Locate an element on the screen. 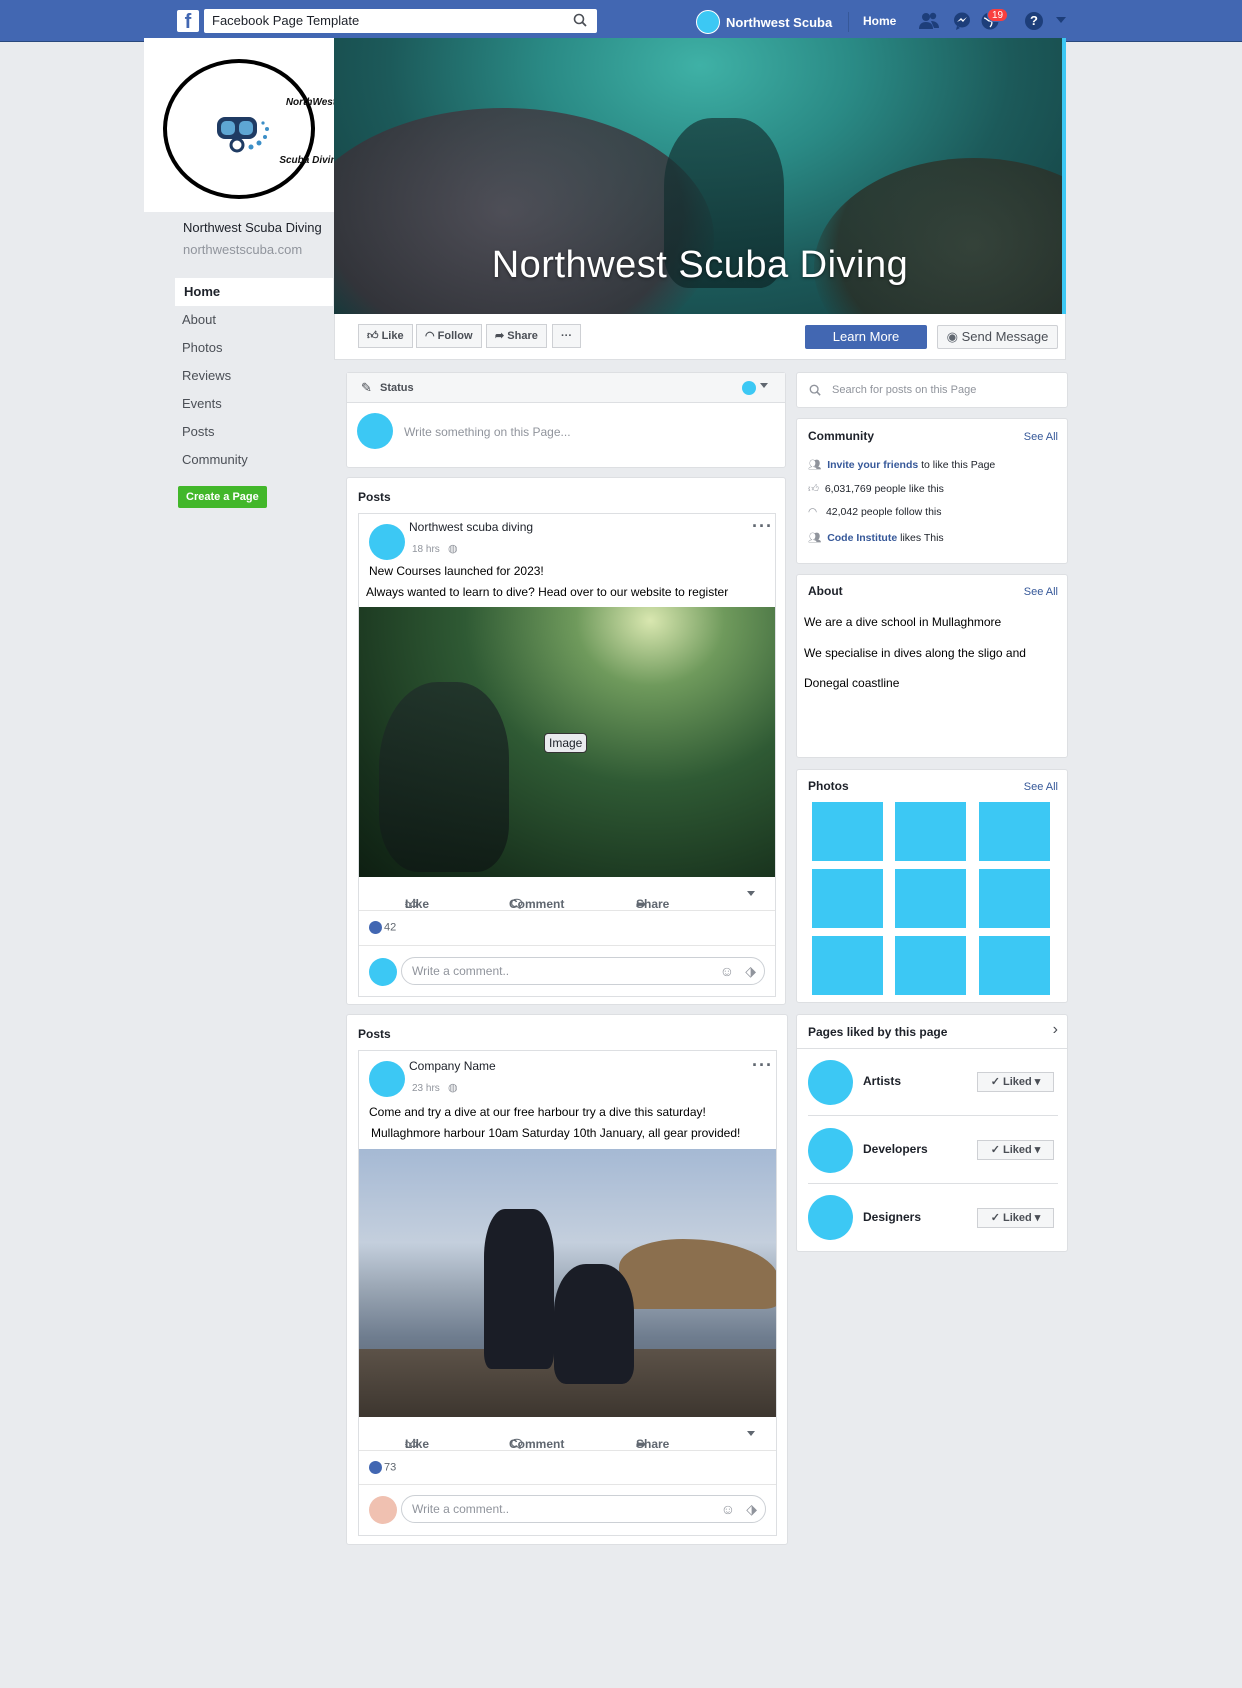  posts-section-title: Posts is located at coordinates (374, 1034).